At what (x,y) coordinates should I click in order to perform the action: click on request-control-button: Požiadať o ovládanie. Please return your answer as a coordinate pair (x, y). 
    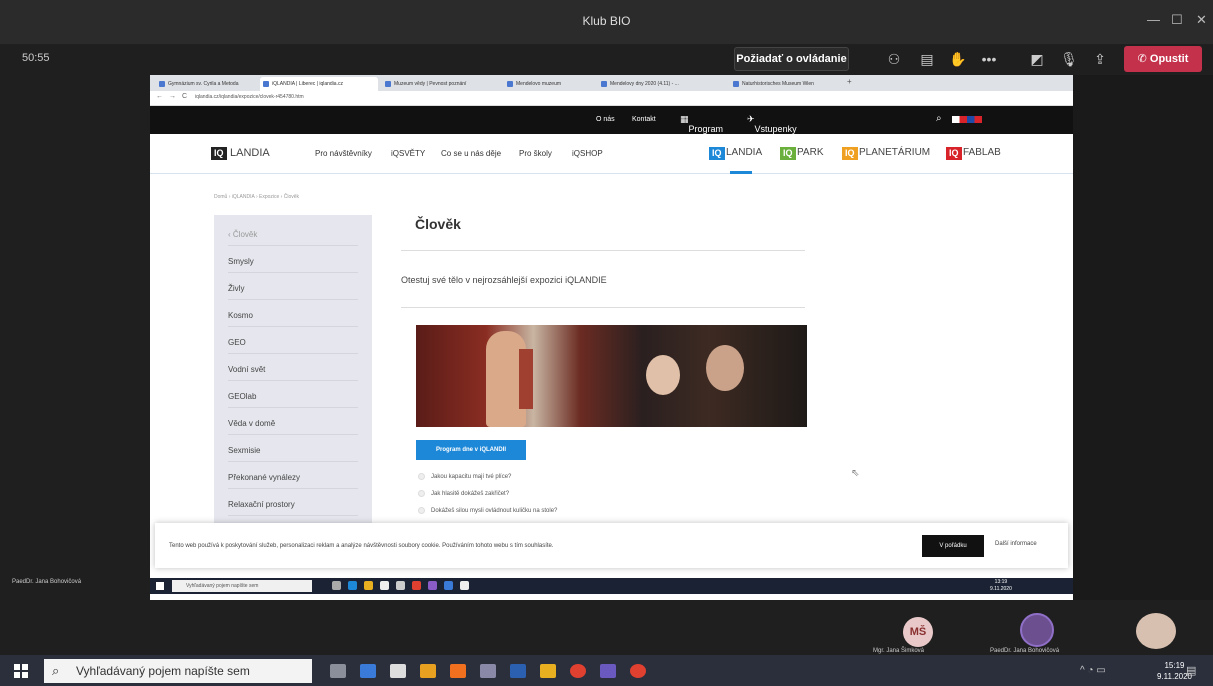
    Looking at the image, I should click on (791, 59).